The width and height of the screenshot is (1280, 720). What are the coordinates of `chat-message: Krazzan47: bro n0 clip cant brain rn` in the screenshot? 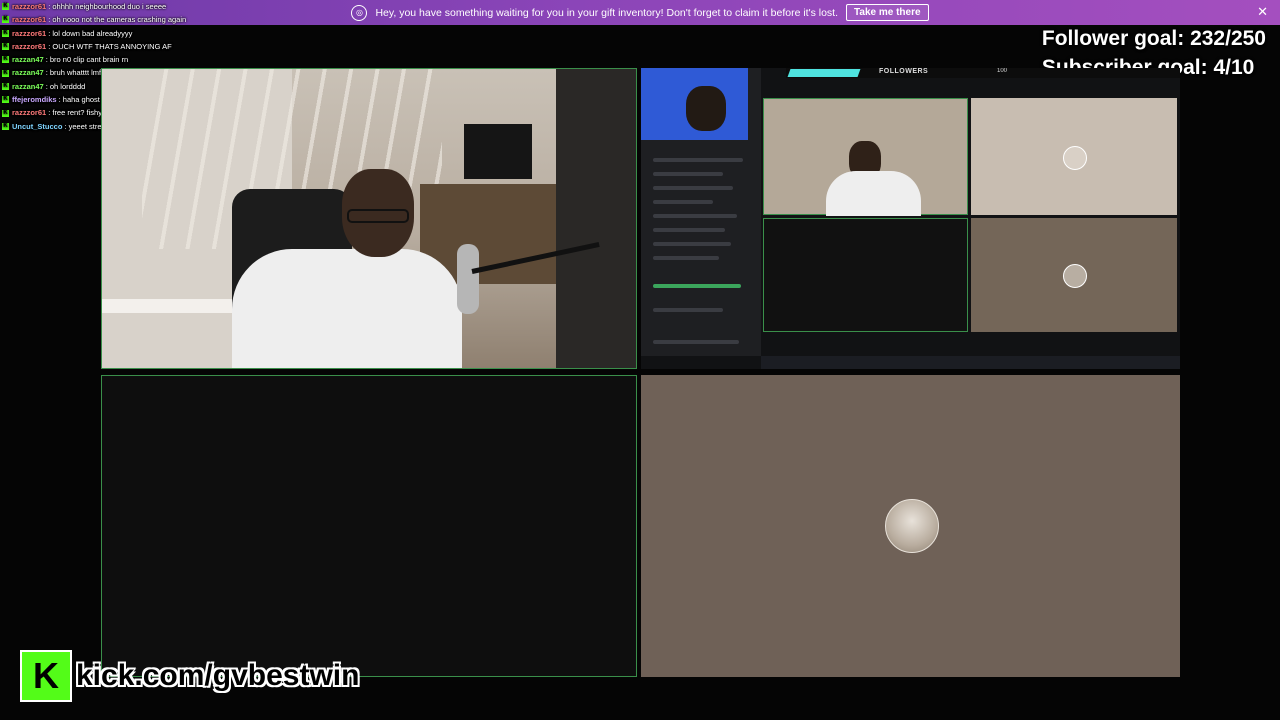 It's located at (122, 59).